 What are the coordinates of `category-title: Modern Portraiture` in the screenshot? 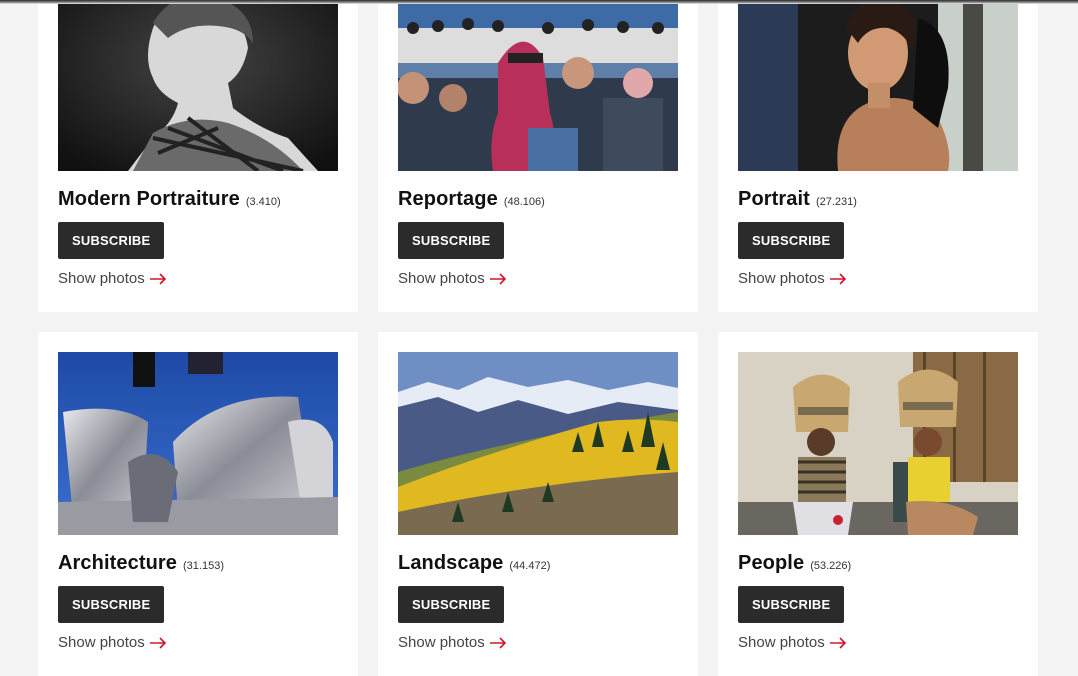 It's located at (149, 199).